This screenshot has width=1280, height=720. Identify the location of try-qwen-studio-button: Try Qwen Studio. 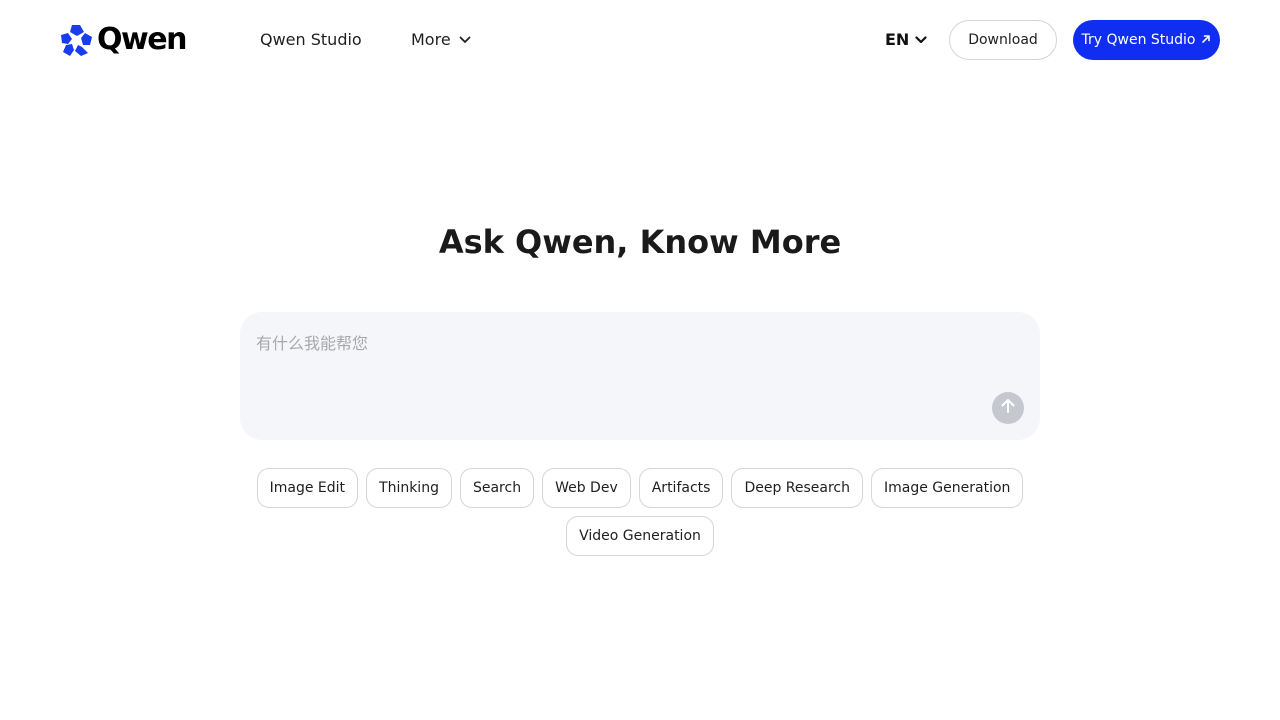
(1146, 40).